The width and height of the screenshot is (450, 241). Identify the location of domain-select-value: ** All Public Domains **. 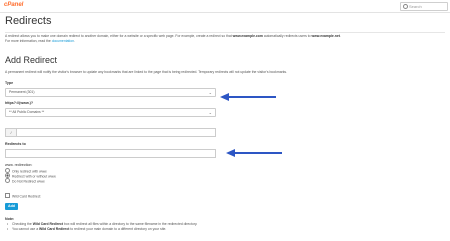
(27, 112).